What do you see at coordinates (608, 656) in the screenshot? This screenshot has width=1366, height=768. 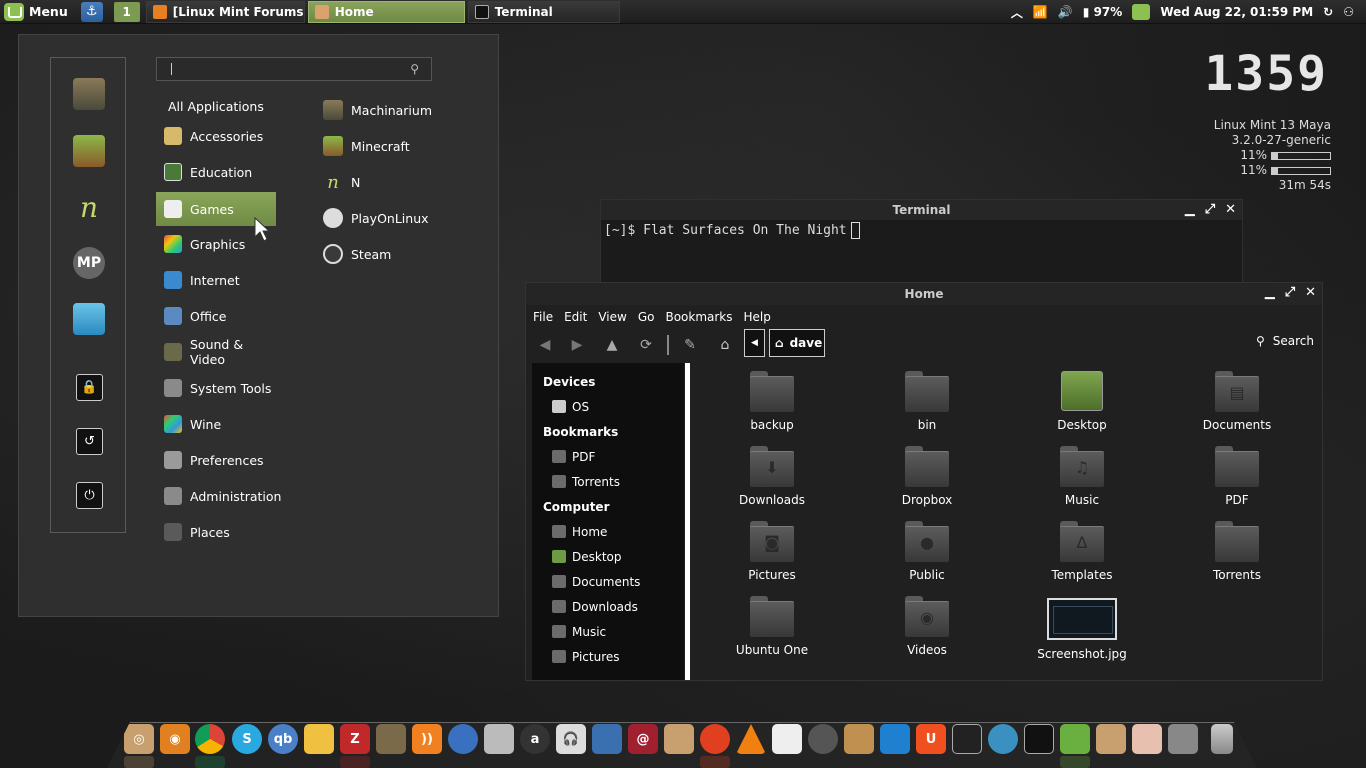 I see `sidebar-item-pictures: Pictures` at bounding box center [608, 656].